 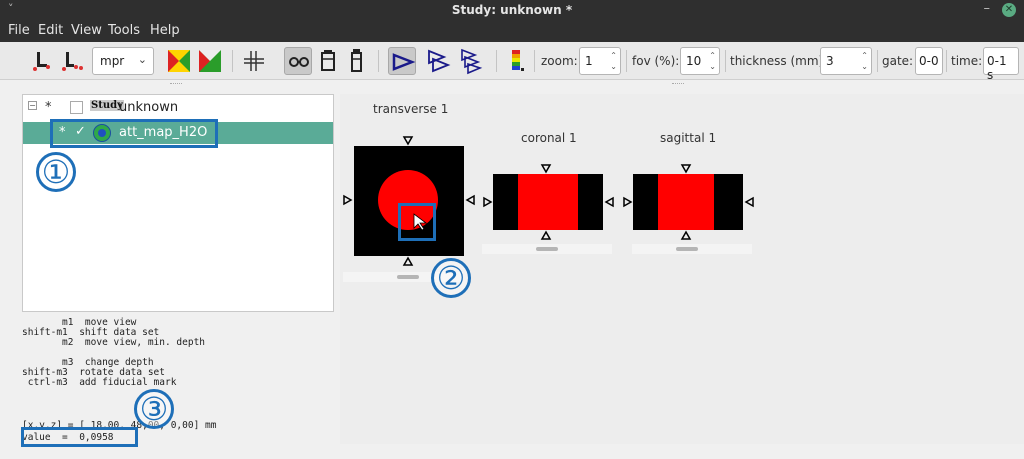 I want to click on window-title: Study: unknown *, so click(x=512, y=10).